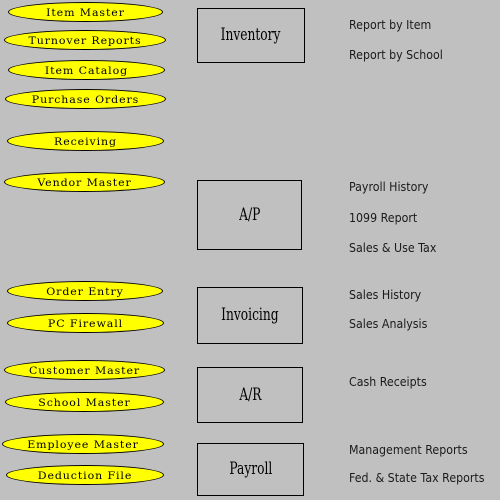  Describe the element at coordinates (388, 324) in the screenshot. I see `report-label-sales-analysis: Sales Analysis` at that location.